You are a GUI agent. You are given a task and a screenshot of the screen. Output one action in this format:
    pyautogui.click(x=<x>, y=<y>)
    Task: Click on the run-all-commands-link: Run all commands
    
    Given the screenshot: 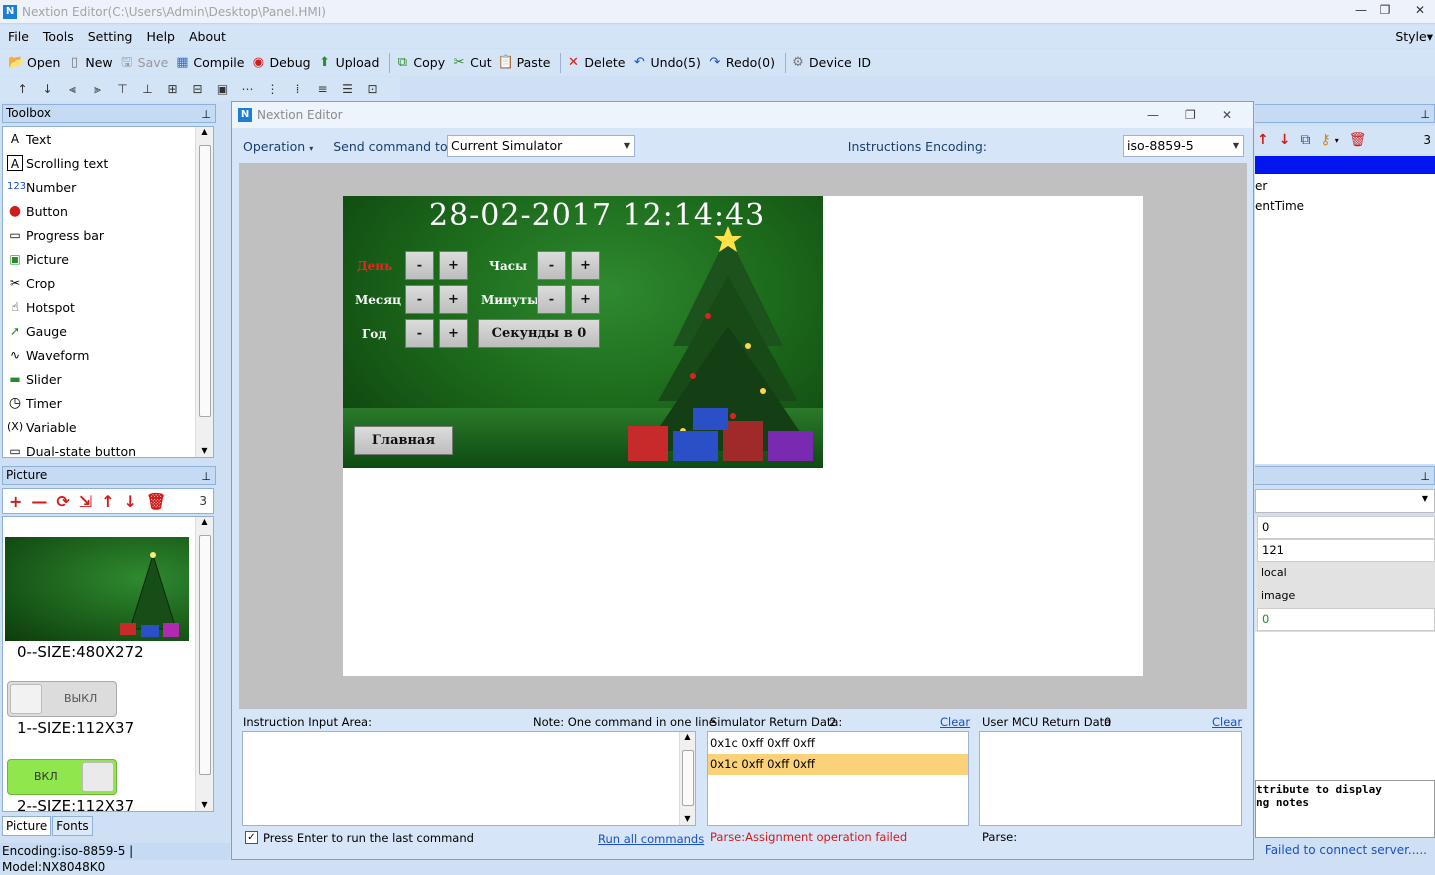 What is the action you would take?
    pyautogui.click(x=651, y=839)
    